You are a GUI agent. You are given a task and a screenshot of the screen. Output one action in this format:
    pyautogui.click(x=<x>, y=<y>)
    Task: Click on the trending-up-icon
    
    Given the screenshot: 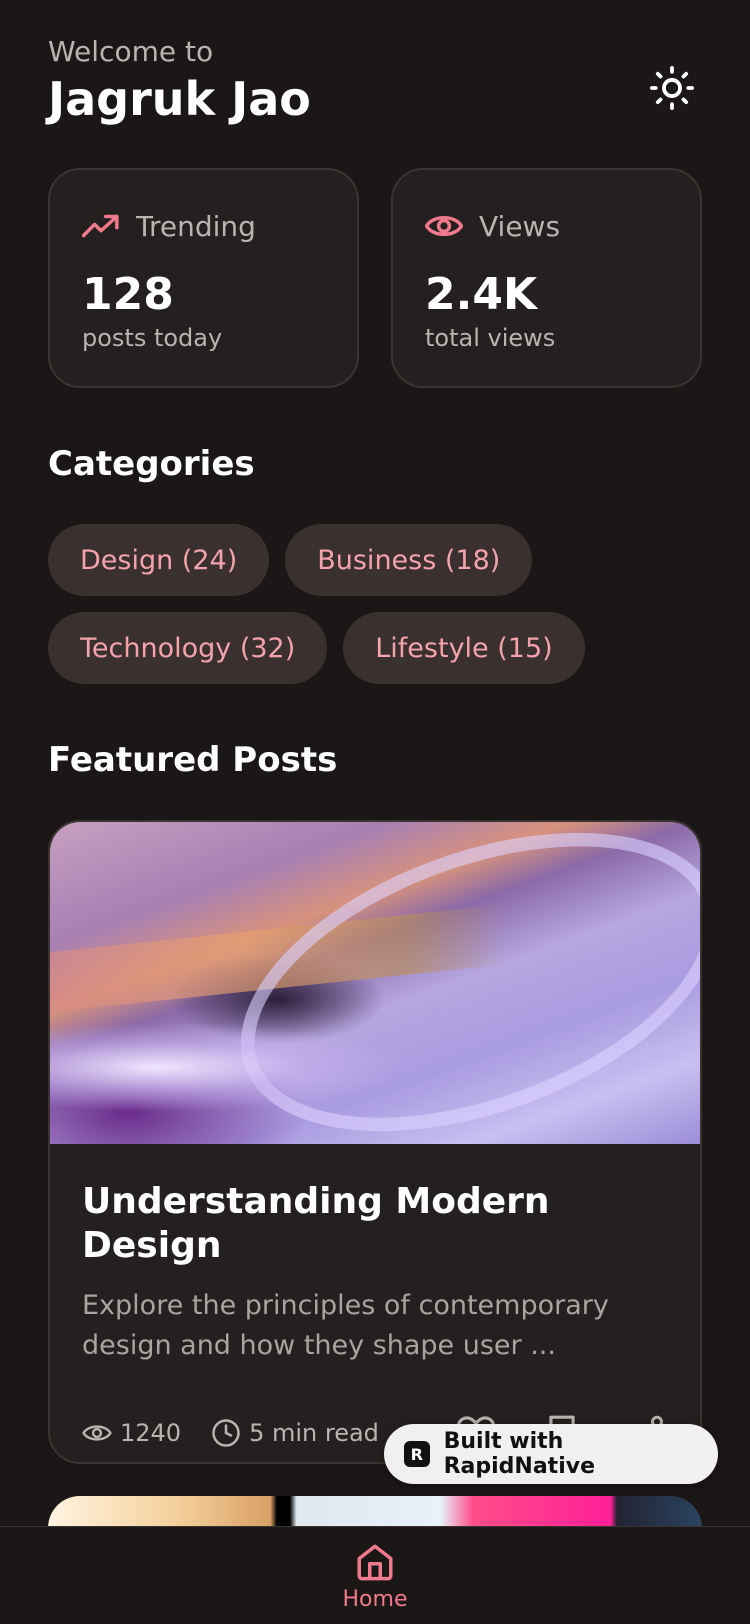 What is the action you would take?
    pyautogui.click(x=100, y=226)
    